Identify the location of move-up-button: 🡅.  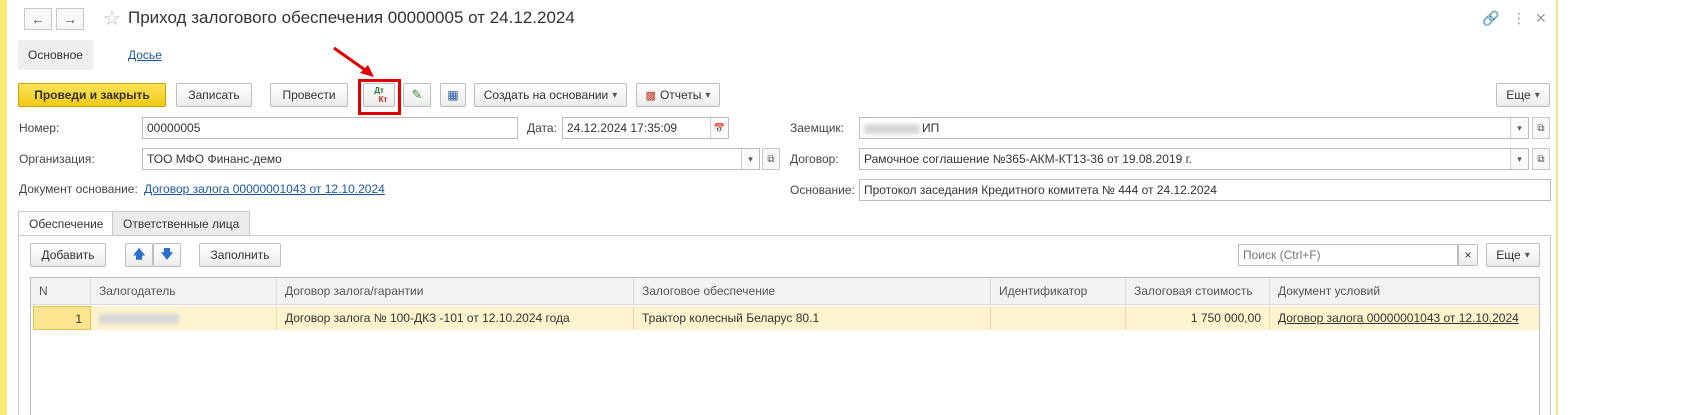
(139, 255).